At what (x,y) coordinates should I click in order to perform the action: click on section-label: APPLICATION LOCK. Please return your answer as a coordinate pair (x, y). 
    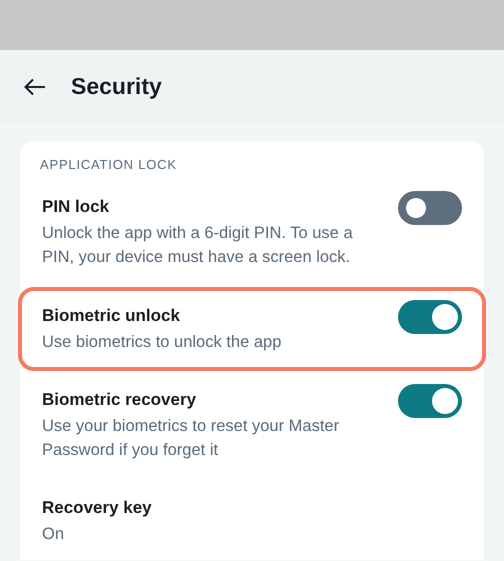
    Looking at the image, I should click on (108, 165).